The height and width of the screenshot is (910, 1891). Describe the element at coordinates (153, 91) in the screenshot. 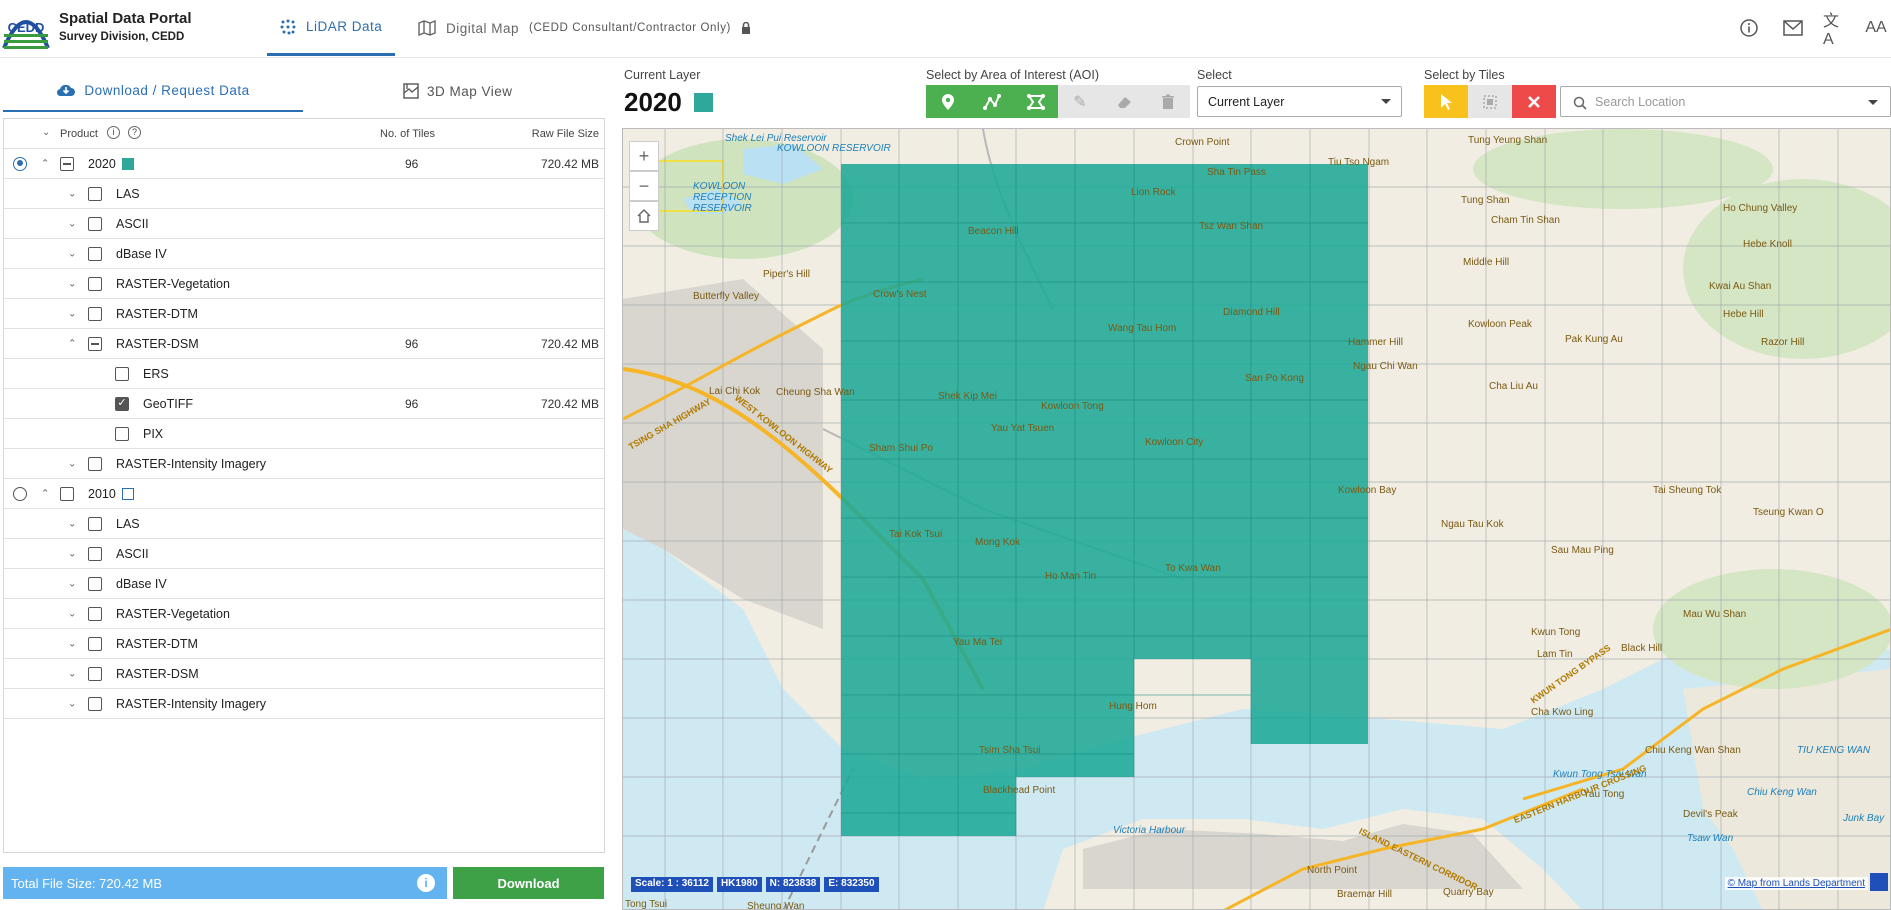

I see `subtab-download-request: Download / Request Data` at that location.